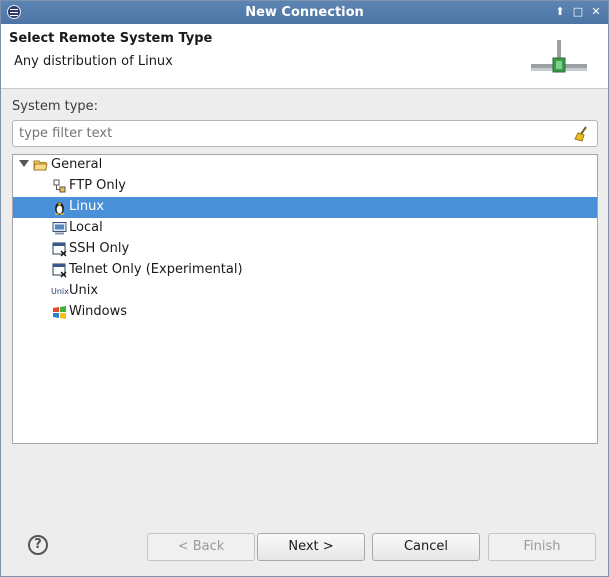 This screenshot has height=577, width=609. I want to click on tree-item-unix: Unix Unix, so click(305, 291).